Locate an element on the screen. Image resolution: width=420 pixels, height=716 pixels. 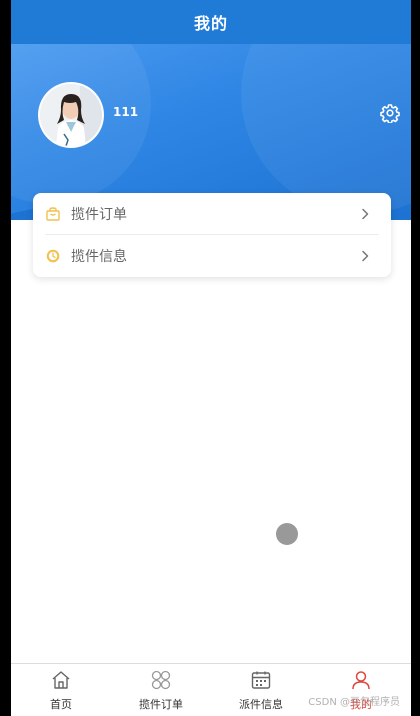
clock-icon is located at coordinates (53, 255).